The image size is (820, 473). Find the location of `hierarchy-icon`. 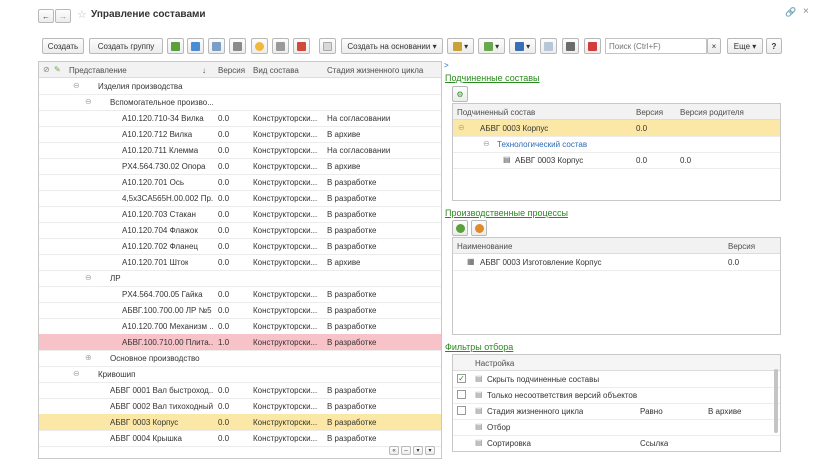

hierarchy-icon is located at coordinates (237, 46).